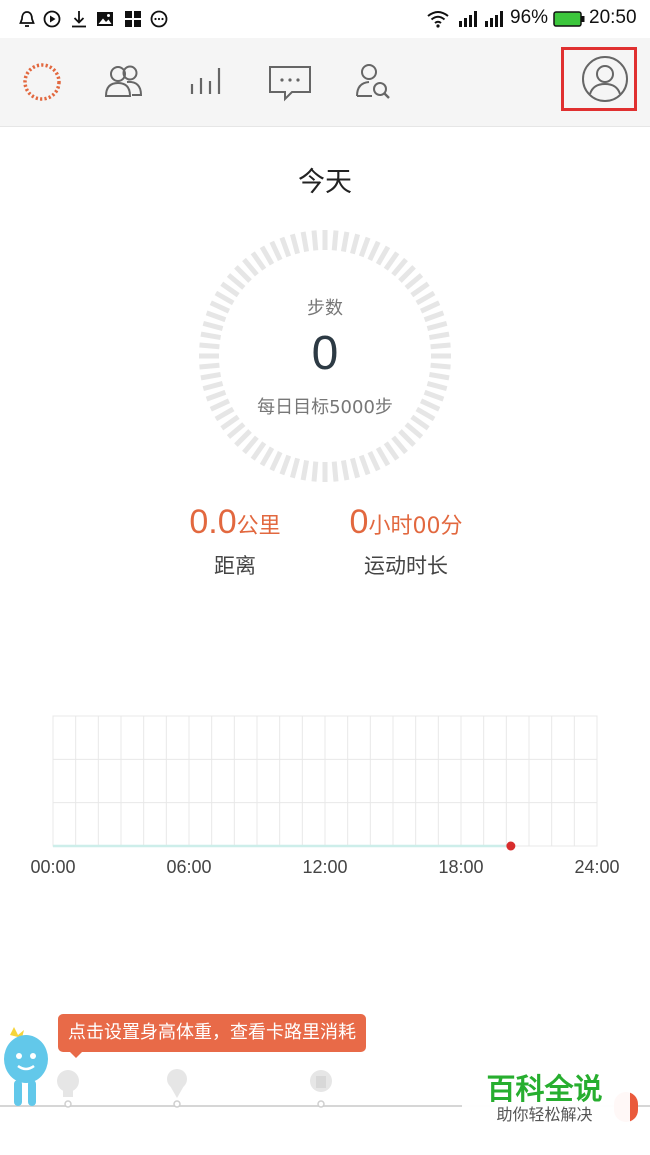 The image size is (650, 1155). I want to click on x-tick-label: 24:00, so click(596, 867).